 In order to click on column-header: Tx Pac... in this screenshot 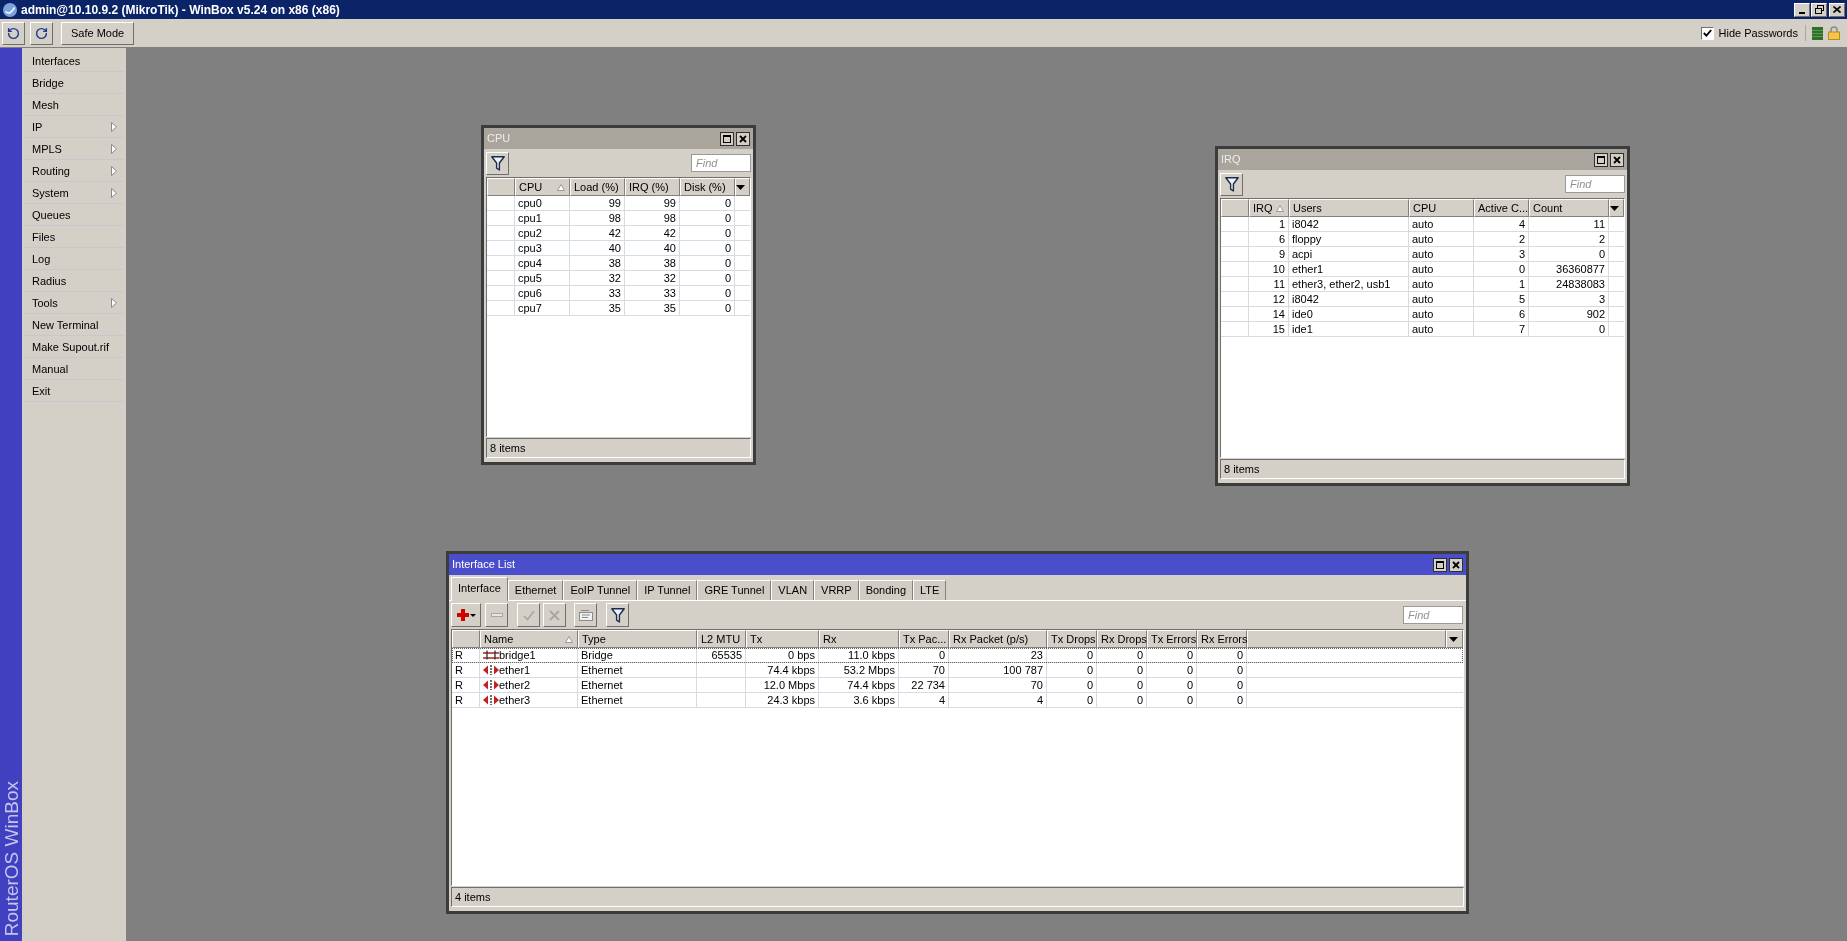, I will do `click(924, 639)`.